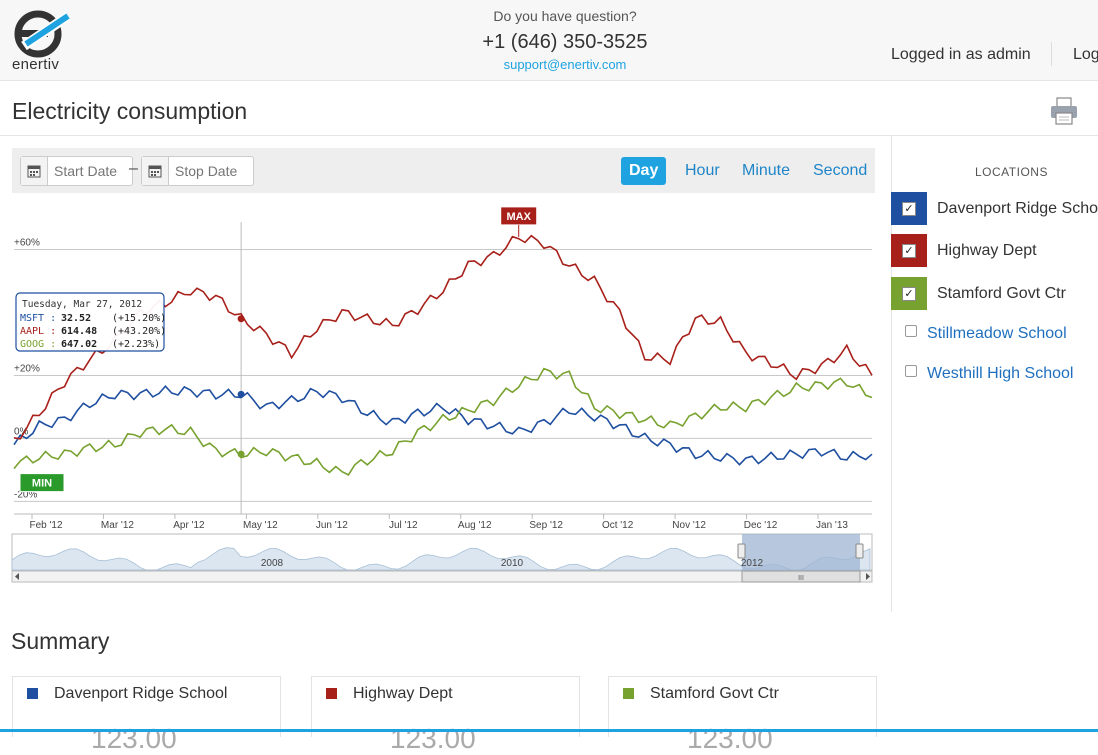  Describe the element at coordinates (961, 54) in the screenshot. I see `logged-in-user: Logged in as admin` at that location.